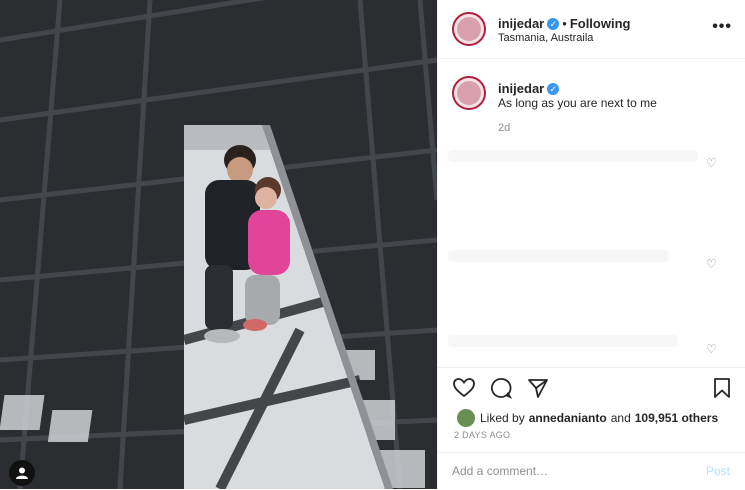 The image size is (745, 490). What do you see at coordinates (469, 93) in the screenshot?
I see `caption-avatar` at bounding box center [469, 93].